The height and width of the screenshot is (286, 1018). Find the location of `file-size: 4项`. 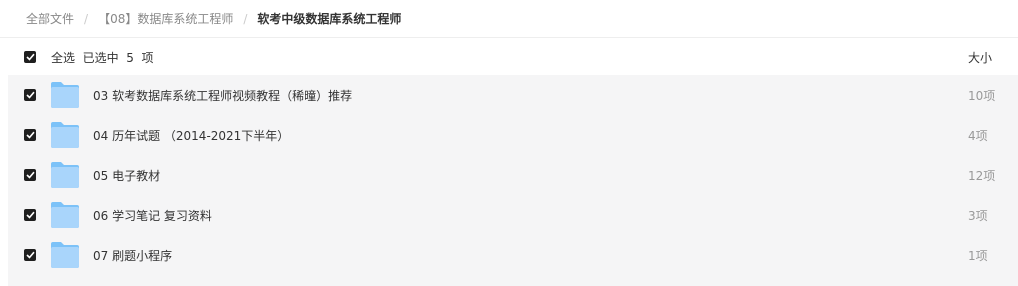

file-size: 4项 is located at coordinates (978, 136).